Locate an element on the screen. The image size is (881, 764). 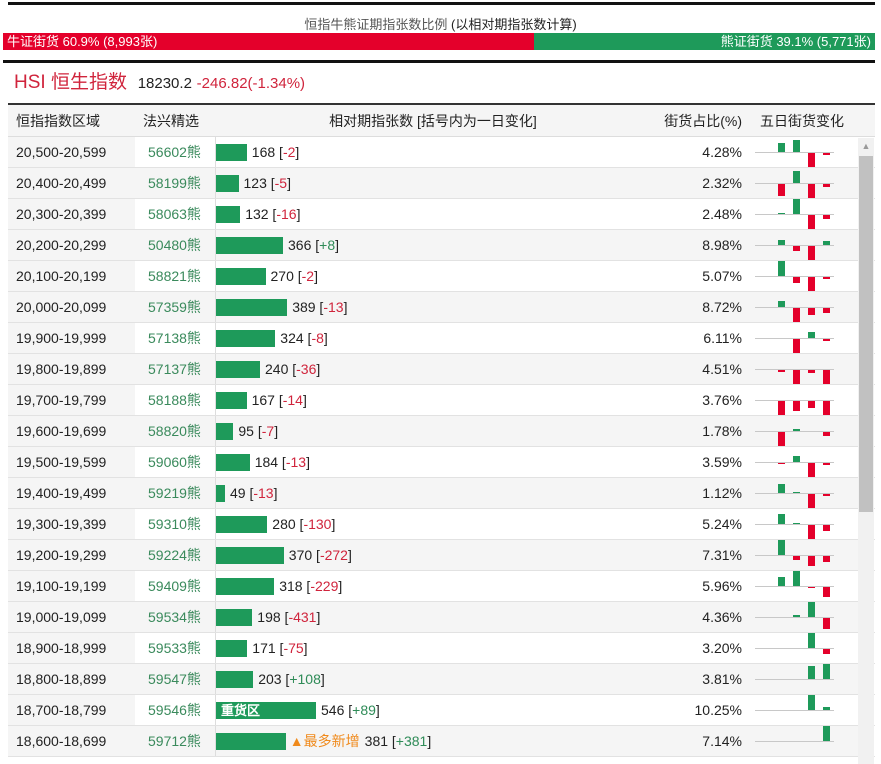
bull-bear-ratio-bar: 牛证街货 60.9% (8,993张) 熊证街货 39.1% (5,771张) is located at coordinates (439, 41).